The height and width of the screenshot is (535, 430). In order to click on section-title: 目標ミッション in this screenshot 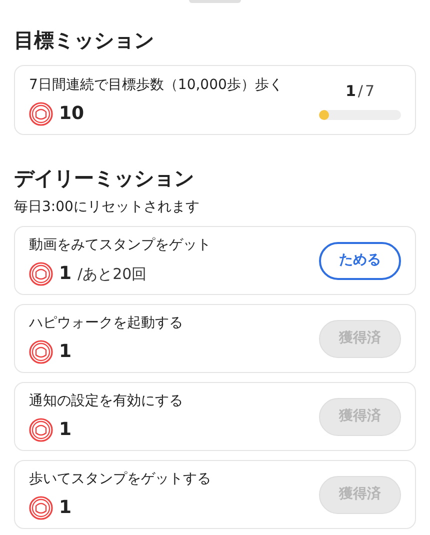, I will do `click(84, 40)`.